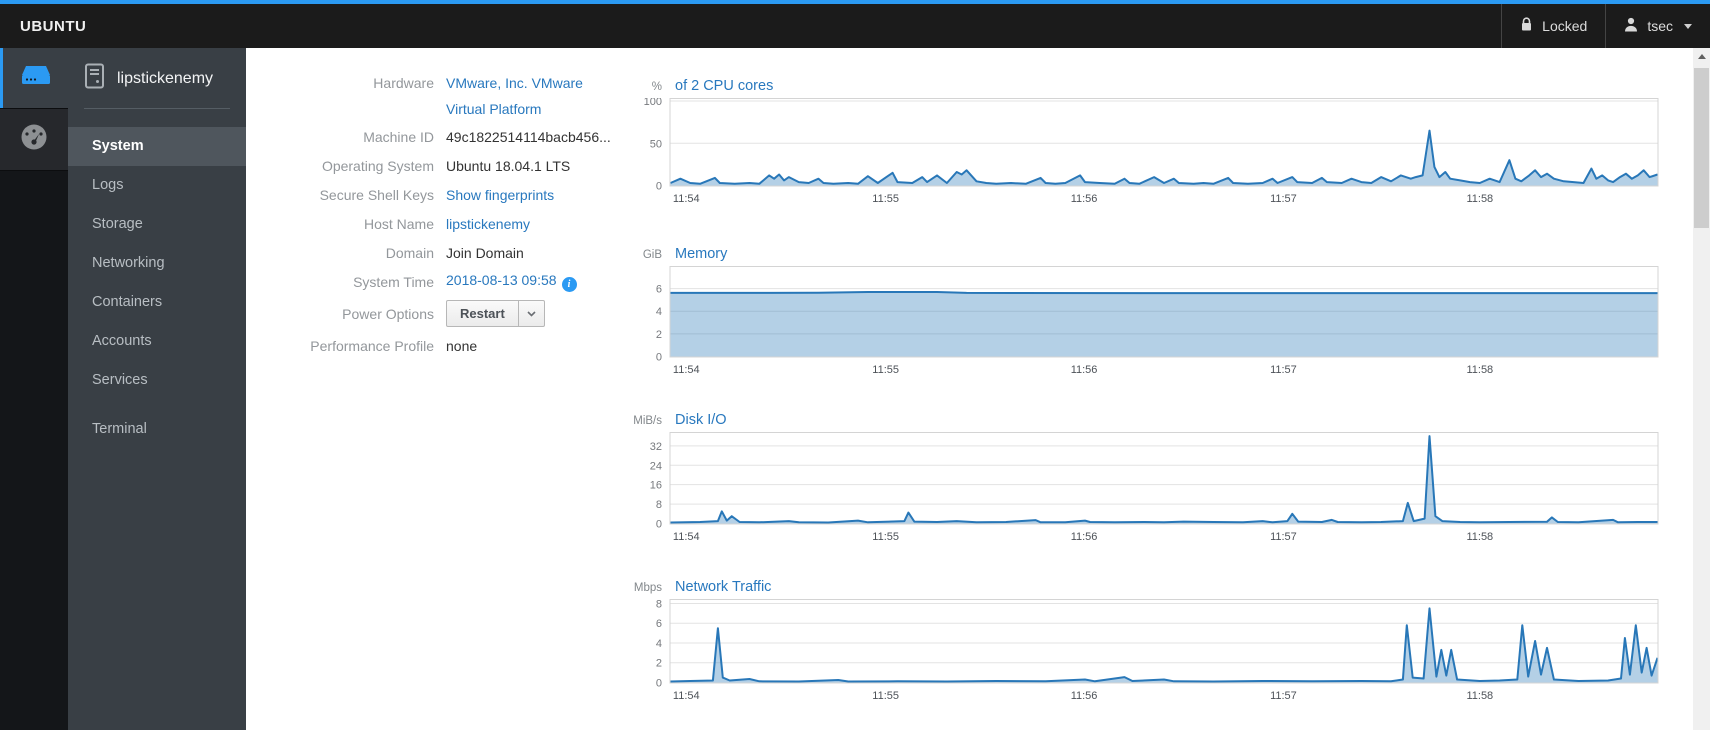 The height and width of the screenshot is (730, 1710). Describe the element at coordinates (388, 313) in the screenshot. I see `power-options-label: Power Options` at that location.